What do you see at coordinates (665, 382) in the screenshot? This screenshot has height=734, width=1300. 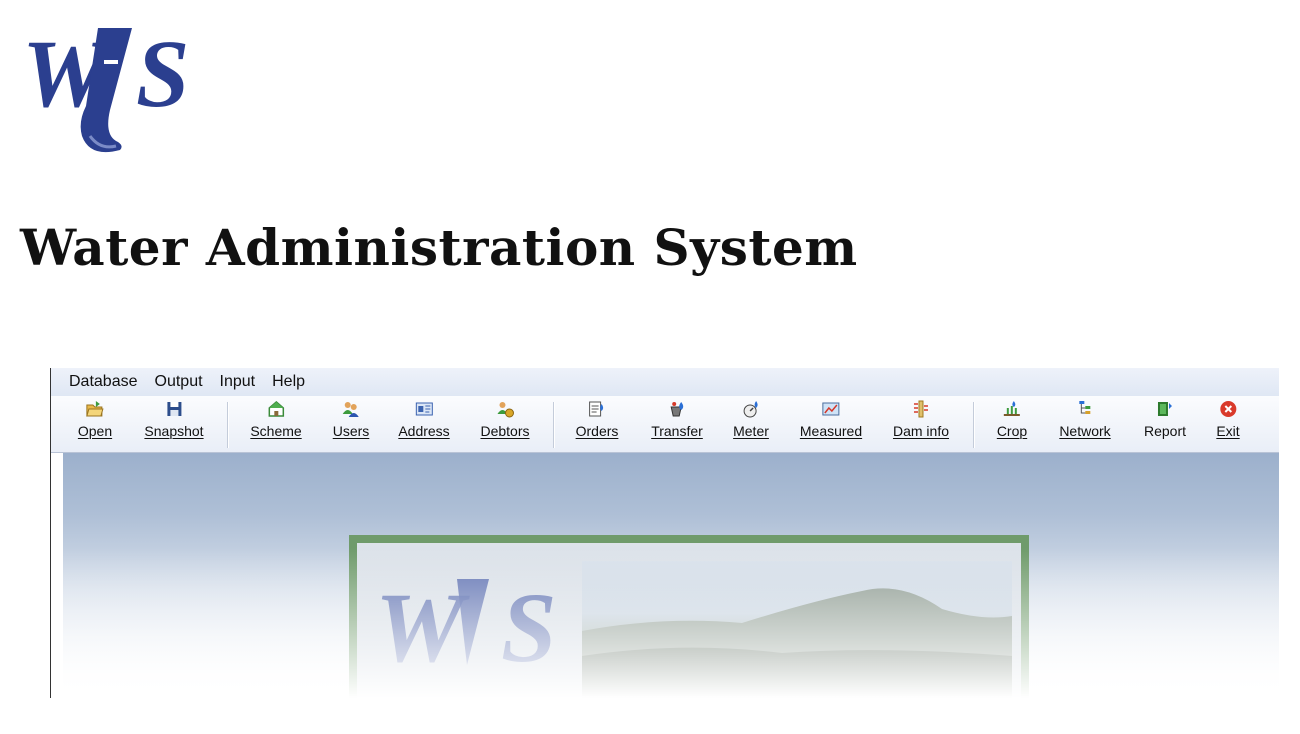 I see `menubar: Database Output Input Help` at bounding box center [665, 382].